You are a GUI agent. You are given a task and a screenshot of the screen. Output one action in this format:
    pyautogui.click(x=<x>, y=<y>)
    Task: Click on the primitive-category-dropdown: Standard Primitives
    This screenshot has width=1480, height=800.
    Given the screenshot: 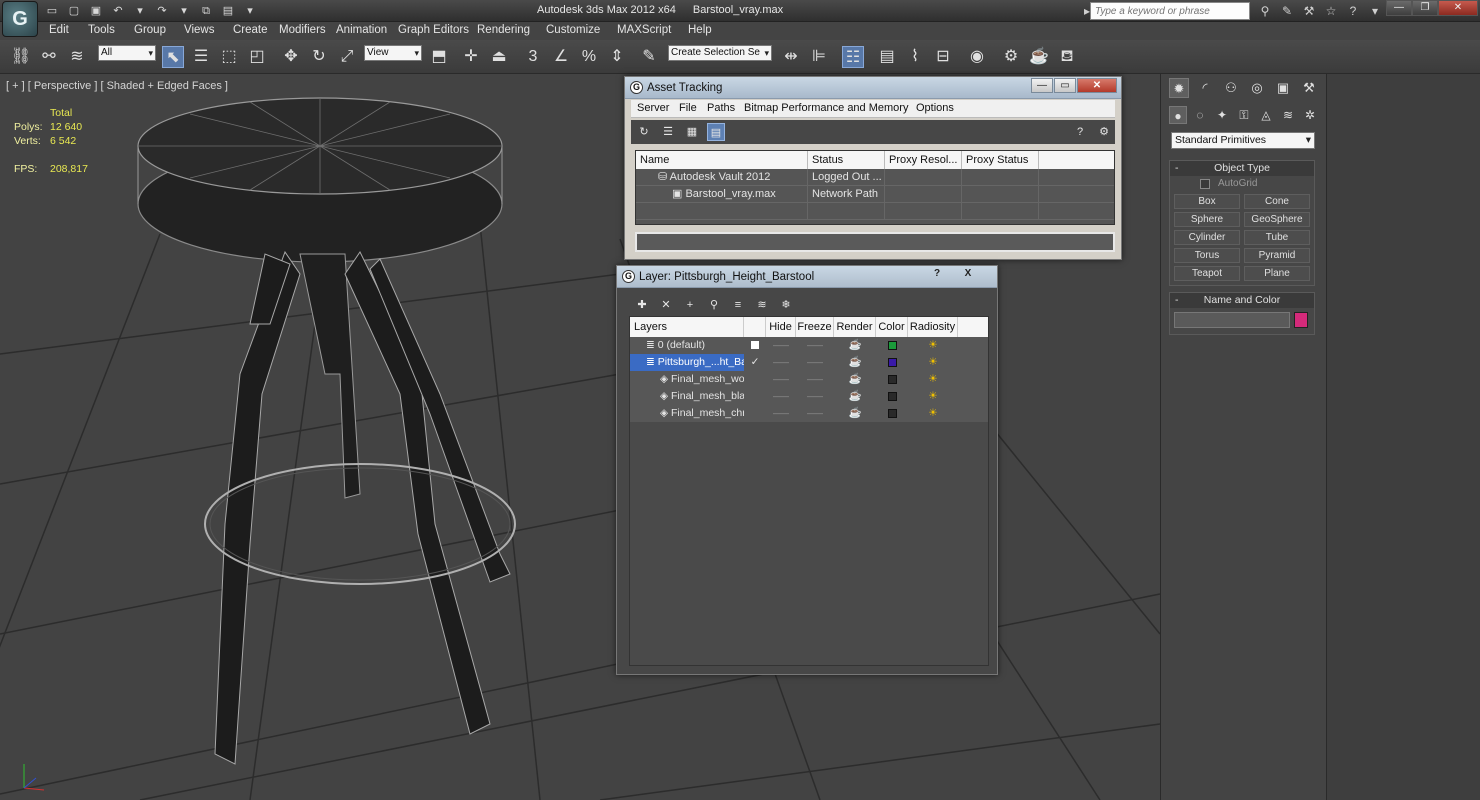 What is the action you would take?
    pyautogui.click(x=1243, y=140)
    